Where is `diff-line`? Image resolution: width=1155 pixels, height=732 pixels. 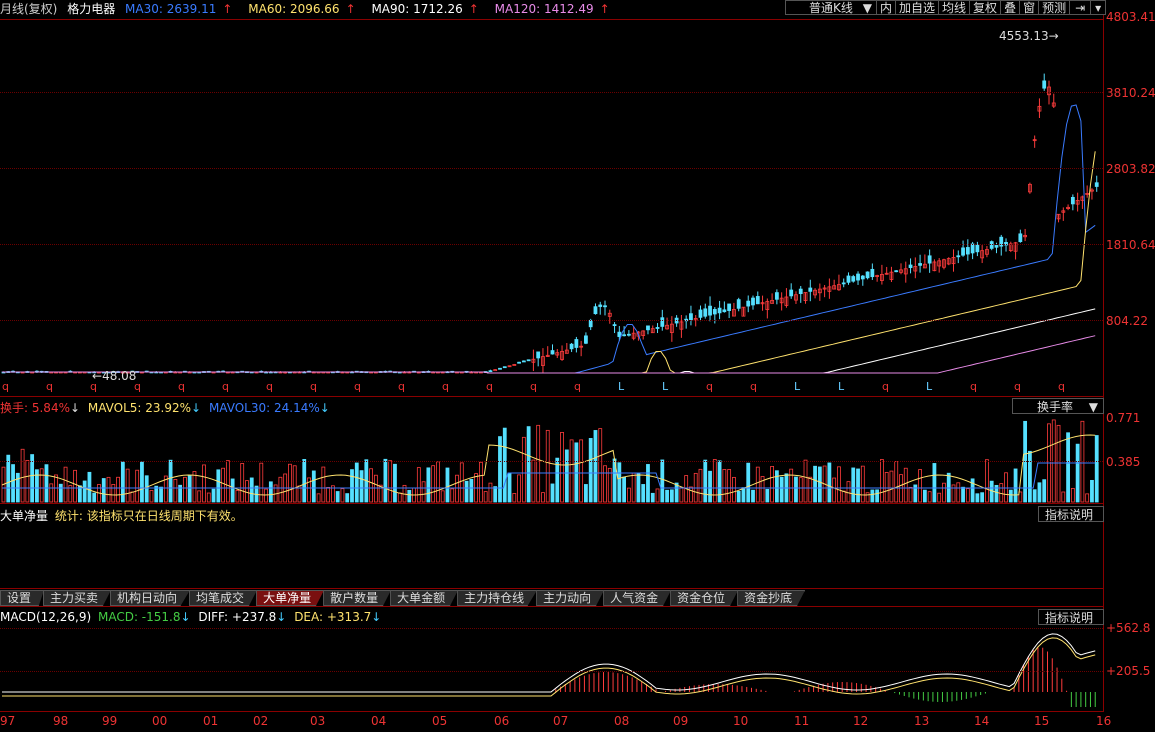 diff-line is located at coordinates (549, 663).